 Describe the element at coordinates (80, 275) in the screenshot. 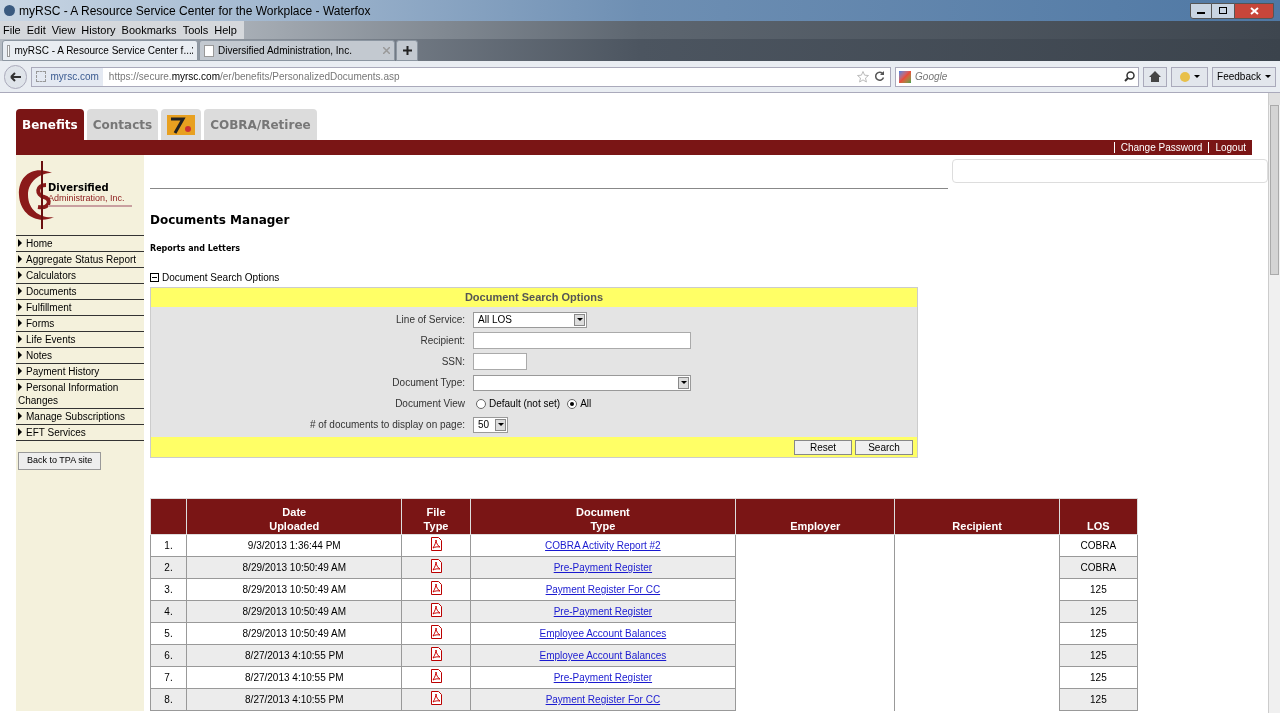

I see `sidebar-link: Calculators` at that location.